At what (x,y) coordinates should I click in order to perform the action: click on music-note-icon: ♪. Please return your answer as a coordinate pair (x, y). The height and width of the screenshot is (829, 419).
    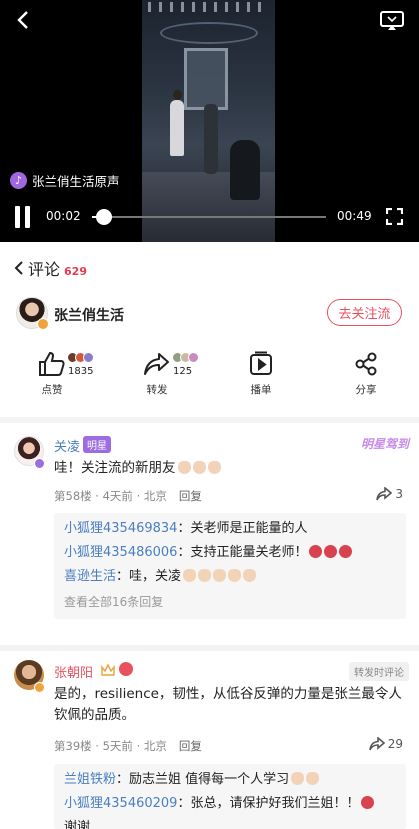
    Looking at the image, I should click on (18, 180).